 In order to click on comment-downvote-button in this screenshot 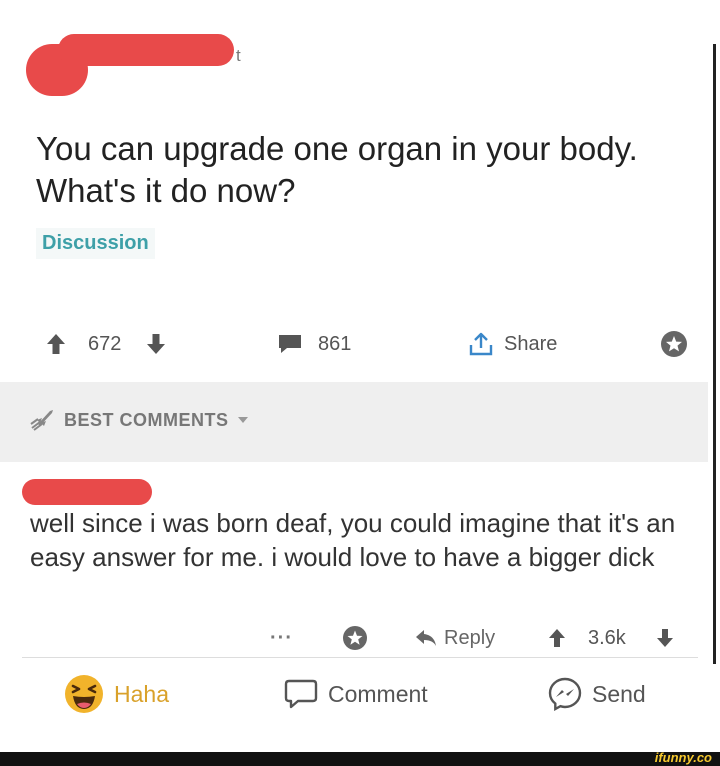, I will do `click(665, 638)`.